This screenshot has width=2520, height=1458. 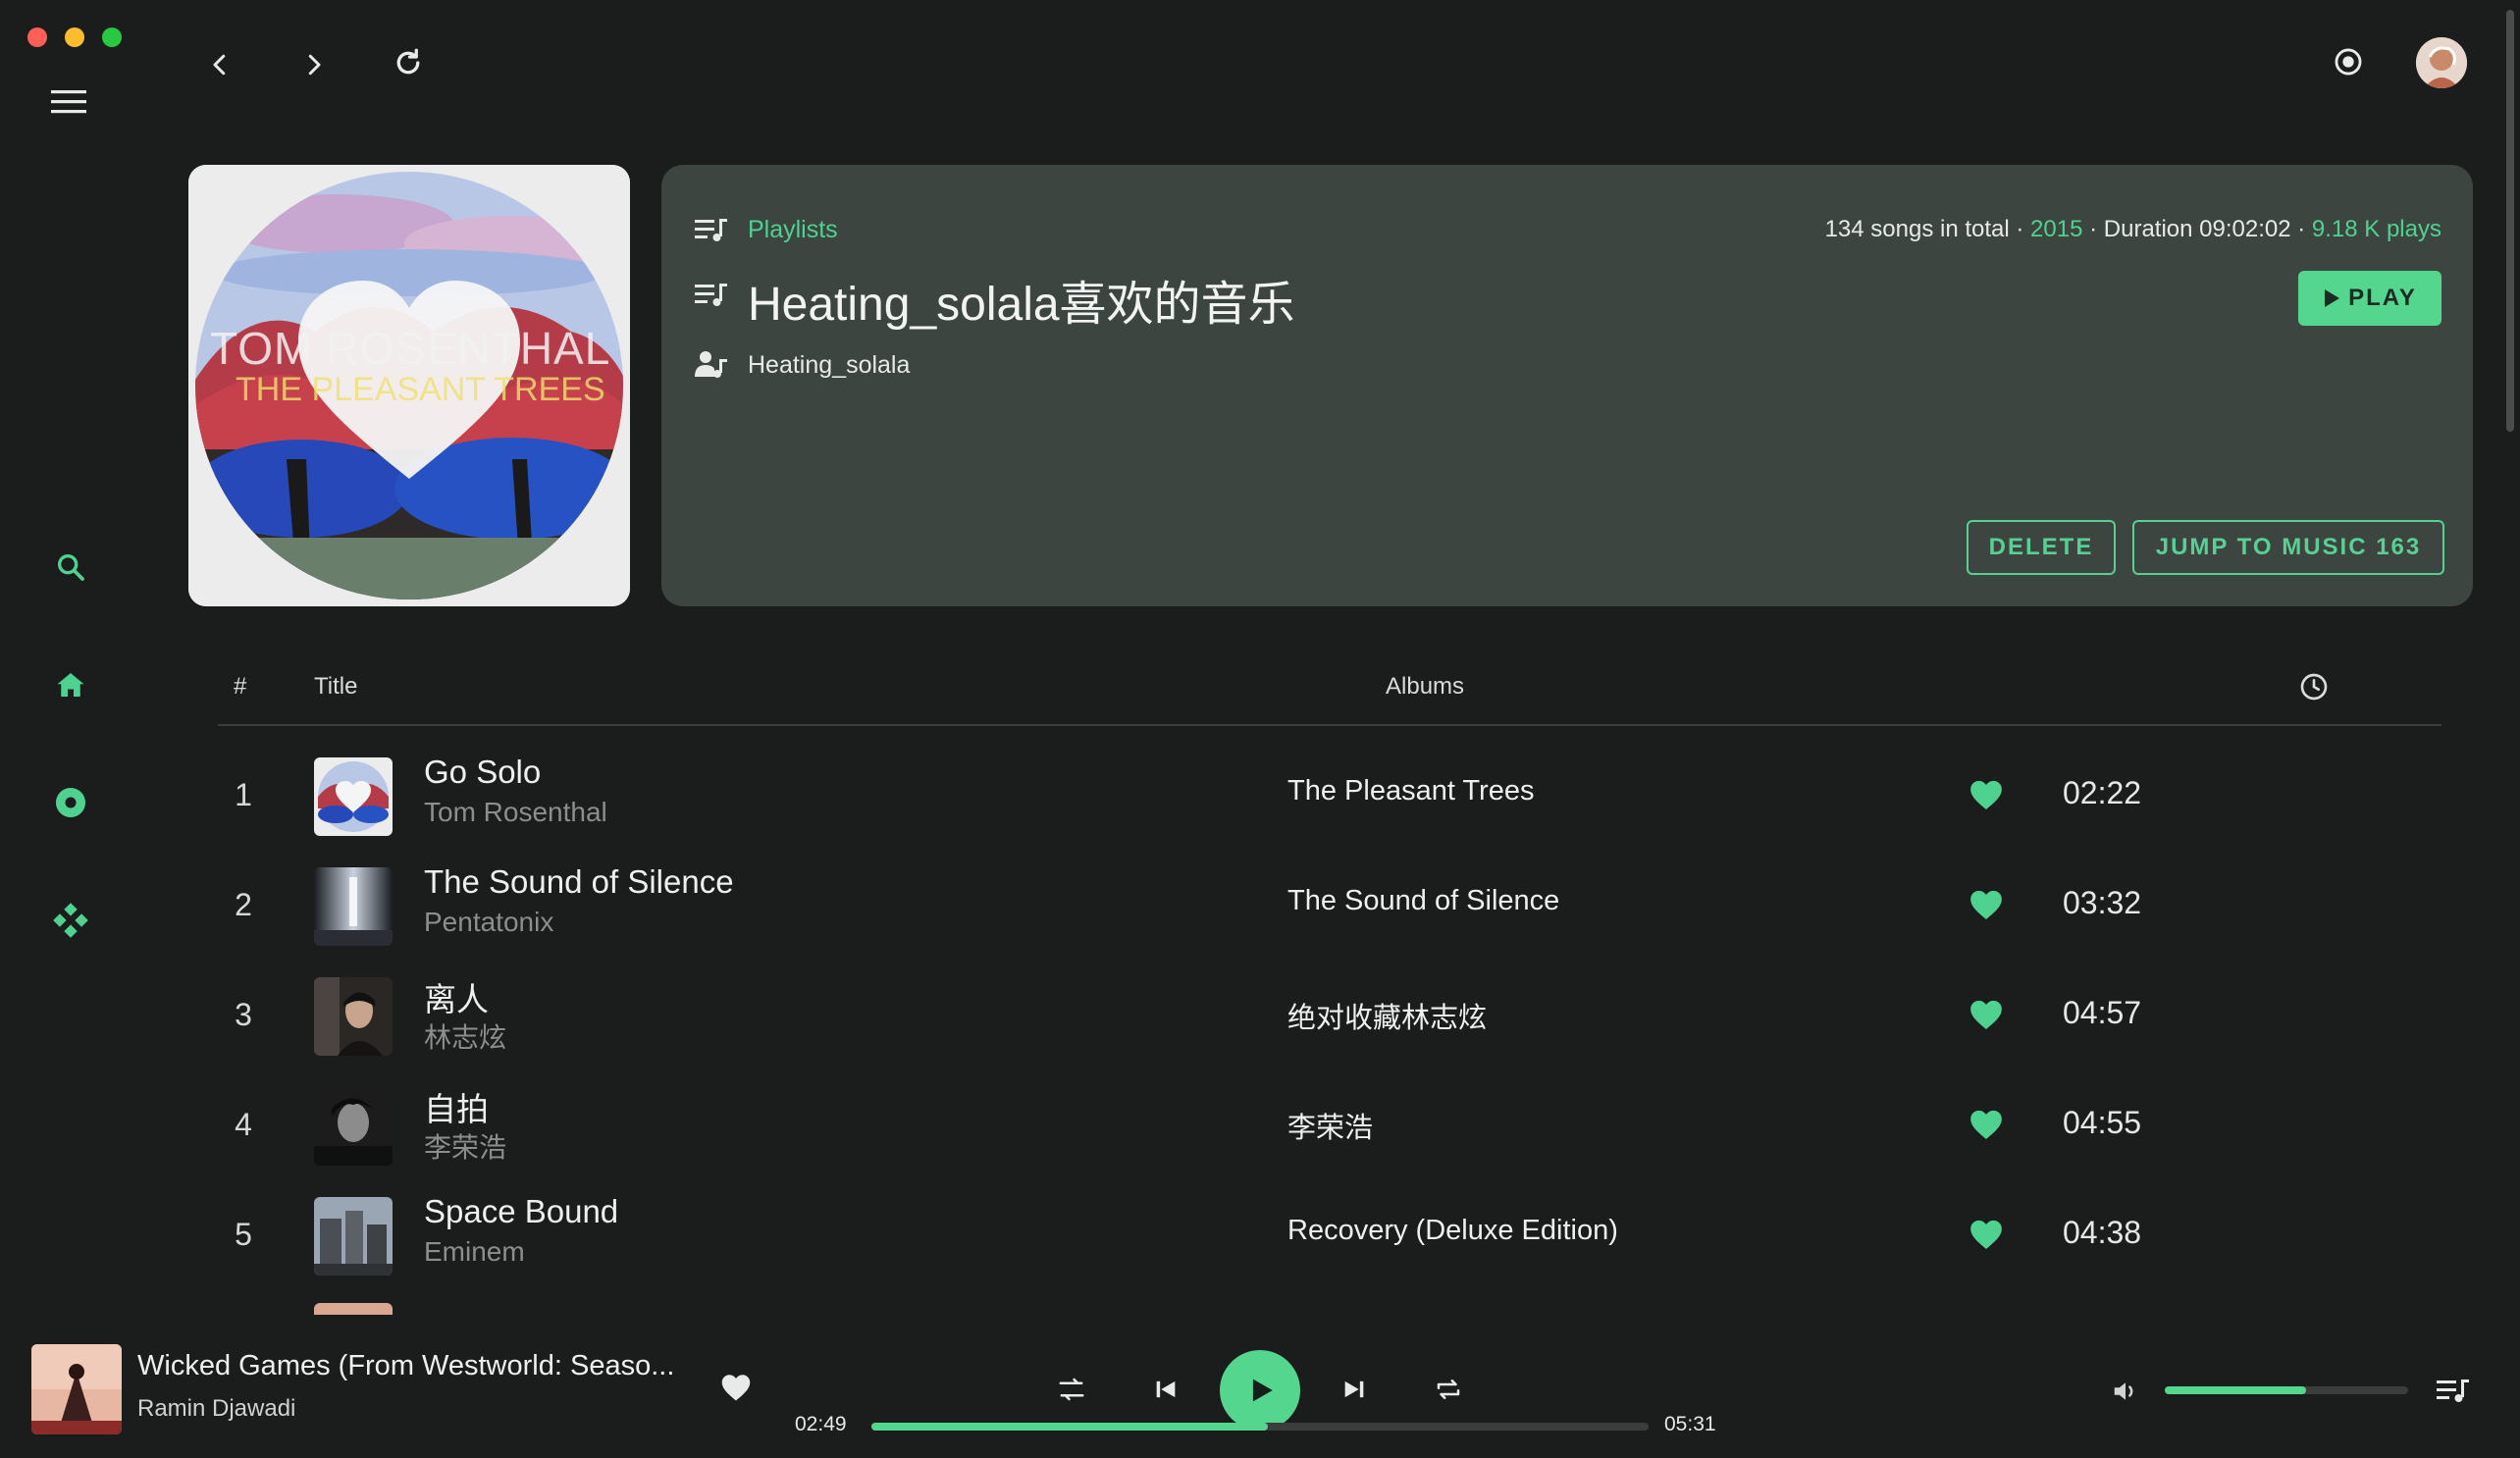 I want to click on track-album: The Sound of Silence, so click(x=1423, y=901).